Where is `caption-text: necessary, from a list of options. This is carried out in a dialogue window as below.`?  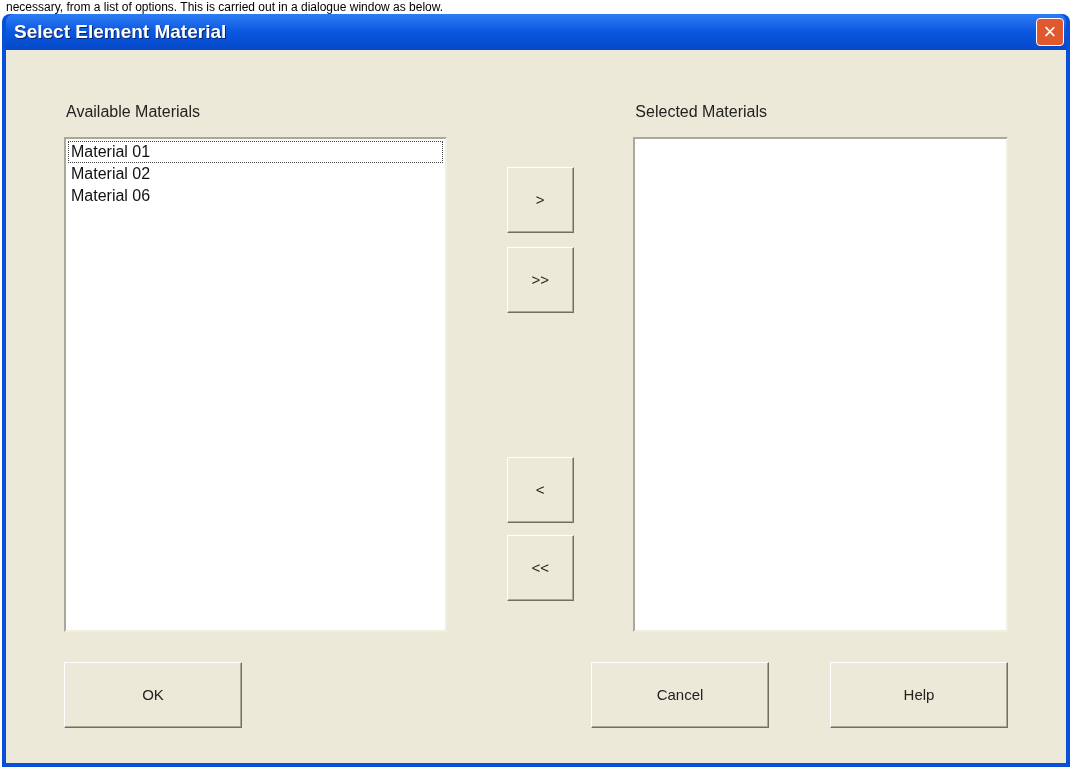 caption-text: necessary, from a list of options. This is carried out in a dialogue window as below. is located at coordinates (225, 7).